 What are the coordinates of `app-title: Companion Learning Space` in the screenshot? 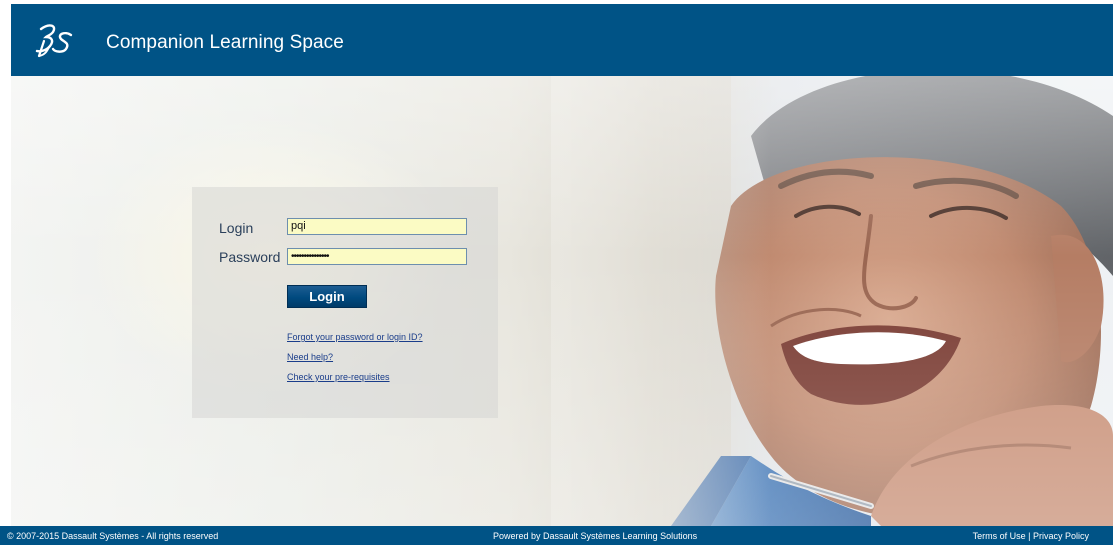 It's located at (225, 42).